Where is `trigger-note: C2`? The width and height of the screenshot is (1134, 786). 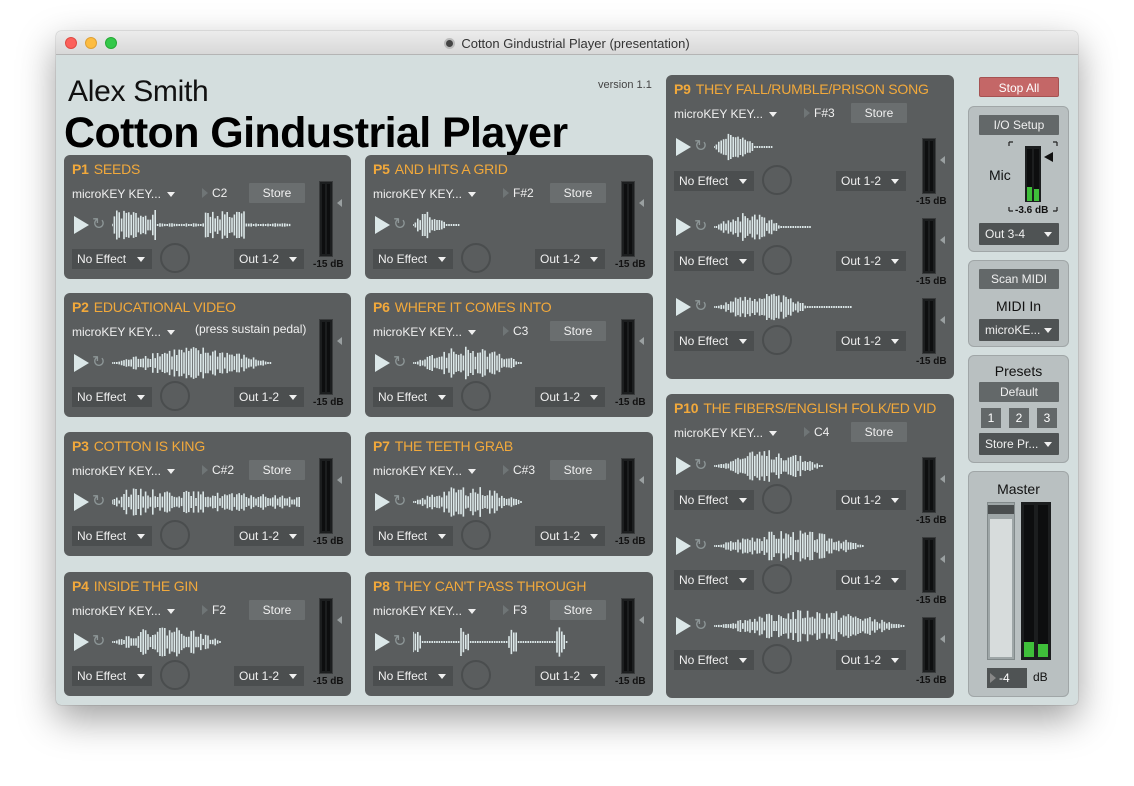
trigger-note: C2 is located at coordinates (214, 193).